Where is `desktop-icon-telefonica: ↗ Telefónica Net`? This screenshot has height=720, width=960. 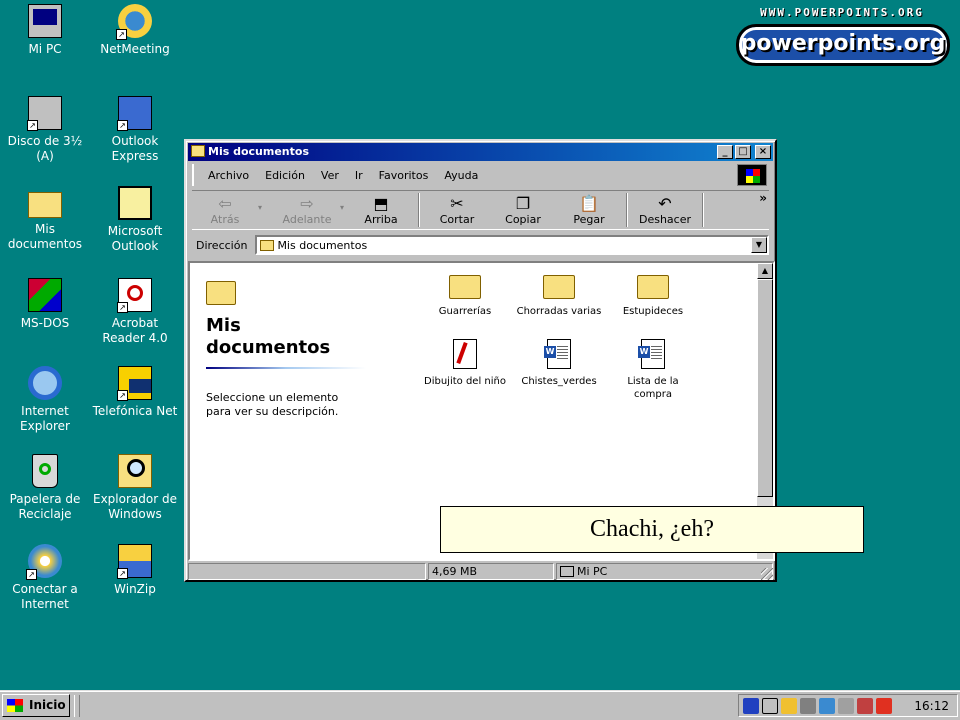 desktop-icon-telefonica: ↗ Telefónica Net is located at coordinates (135, 392).